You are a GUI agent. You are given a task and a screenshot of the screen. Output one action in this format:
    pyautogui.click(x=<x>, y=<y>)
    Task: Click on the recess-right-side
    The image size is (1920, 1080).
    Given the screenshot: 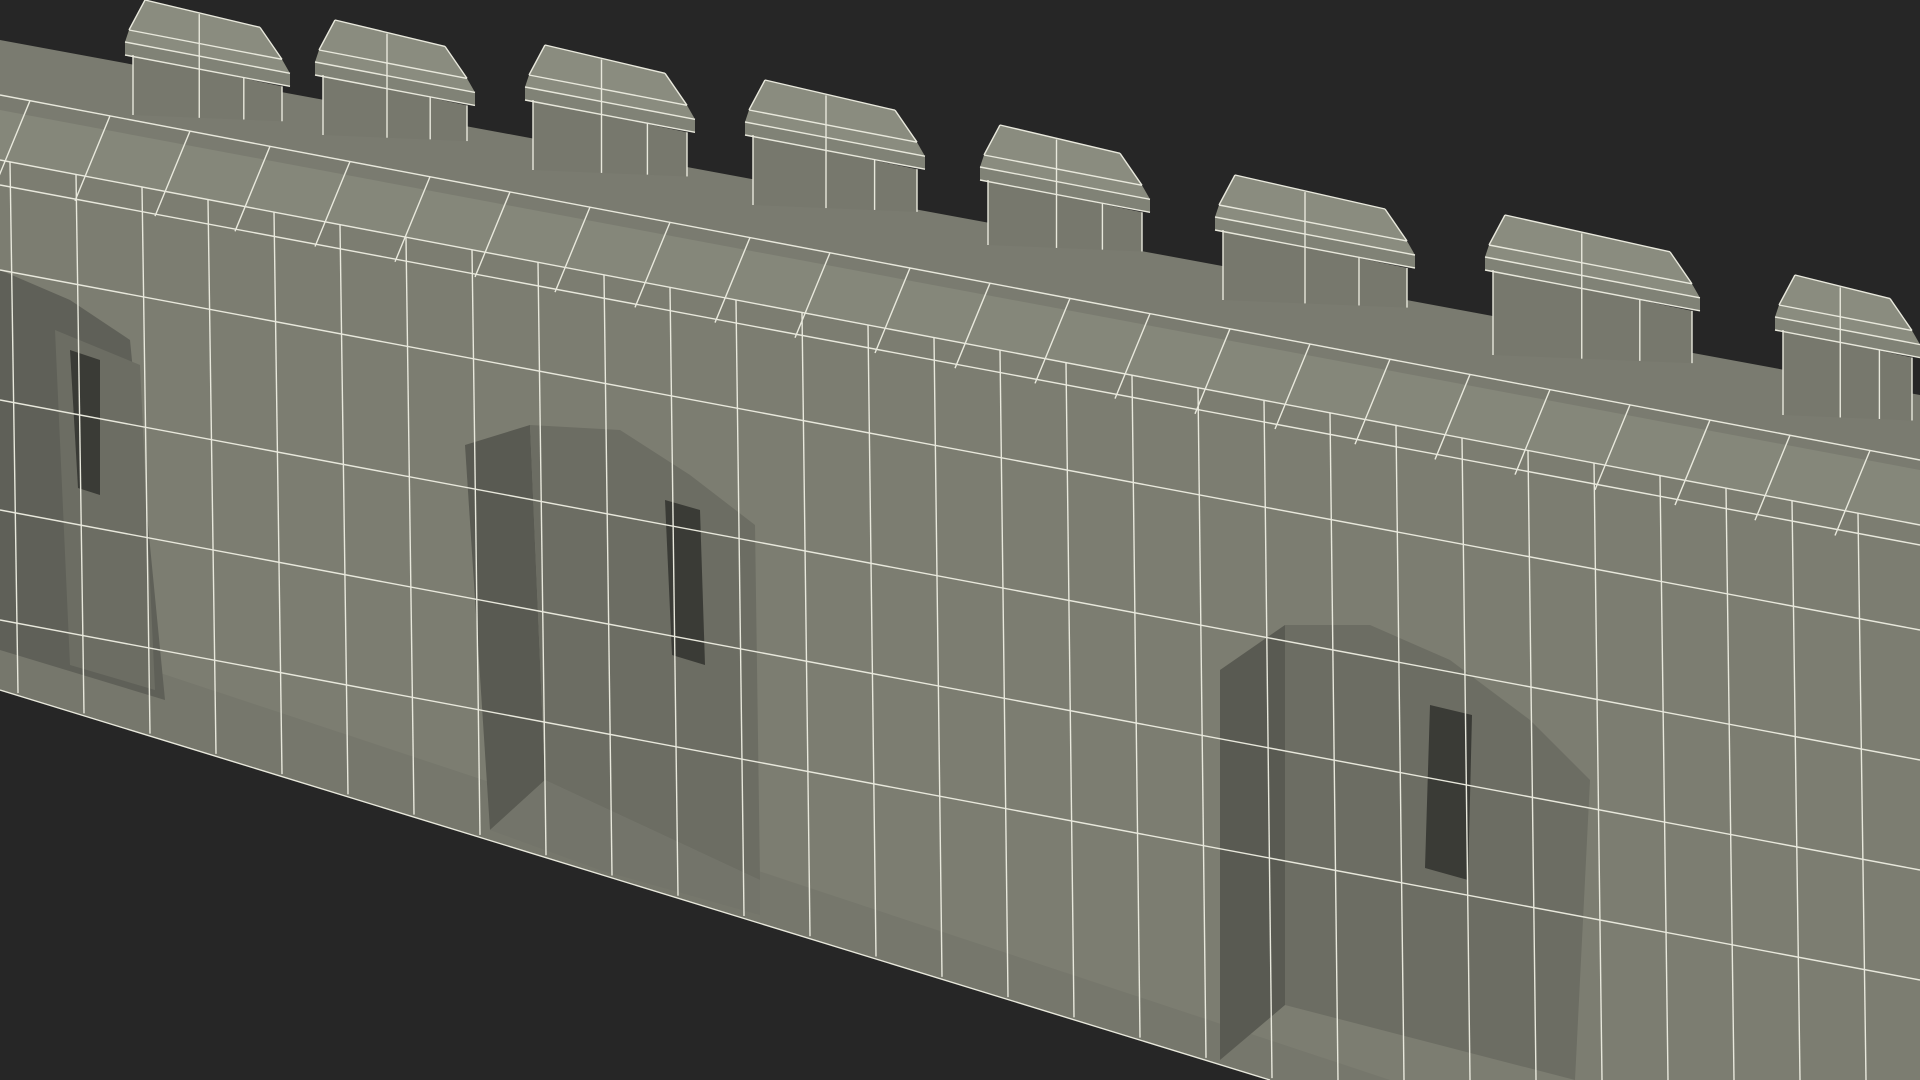 What is the action you would take?
    pyautogui.click(x=1252, y=842)
    